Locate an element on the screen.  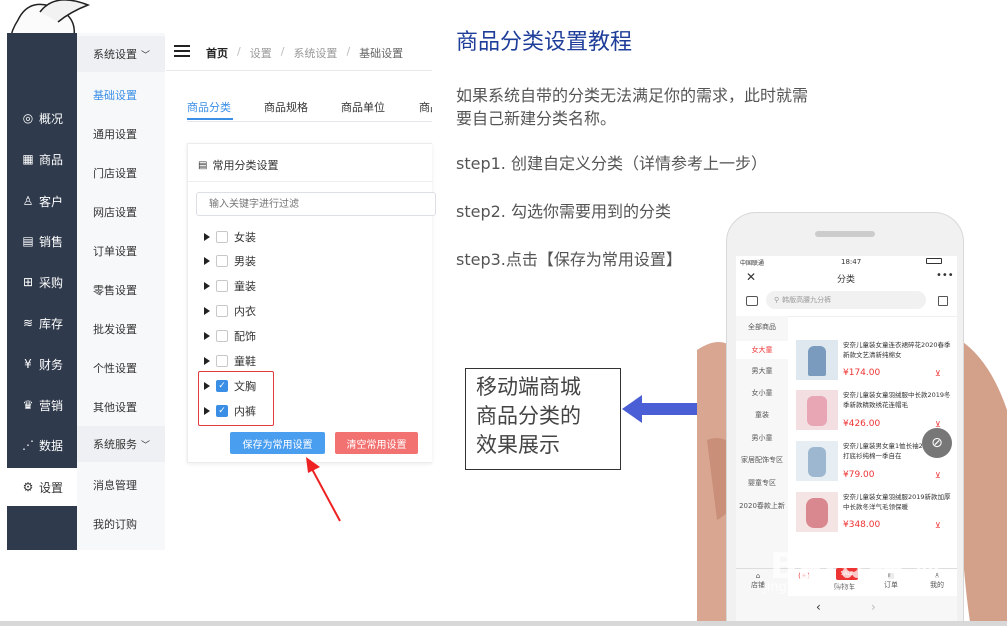
chevron-down-icon: ﹀ is located at coordinates (146, 445).